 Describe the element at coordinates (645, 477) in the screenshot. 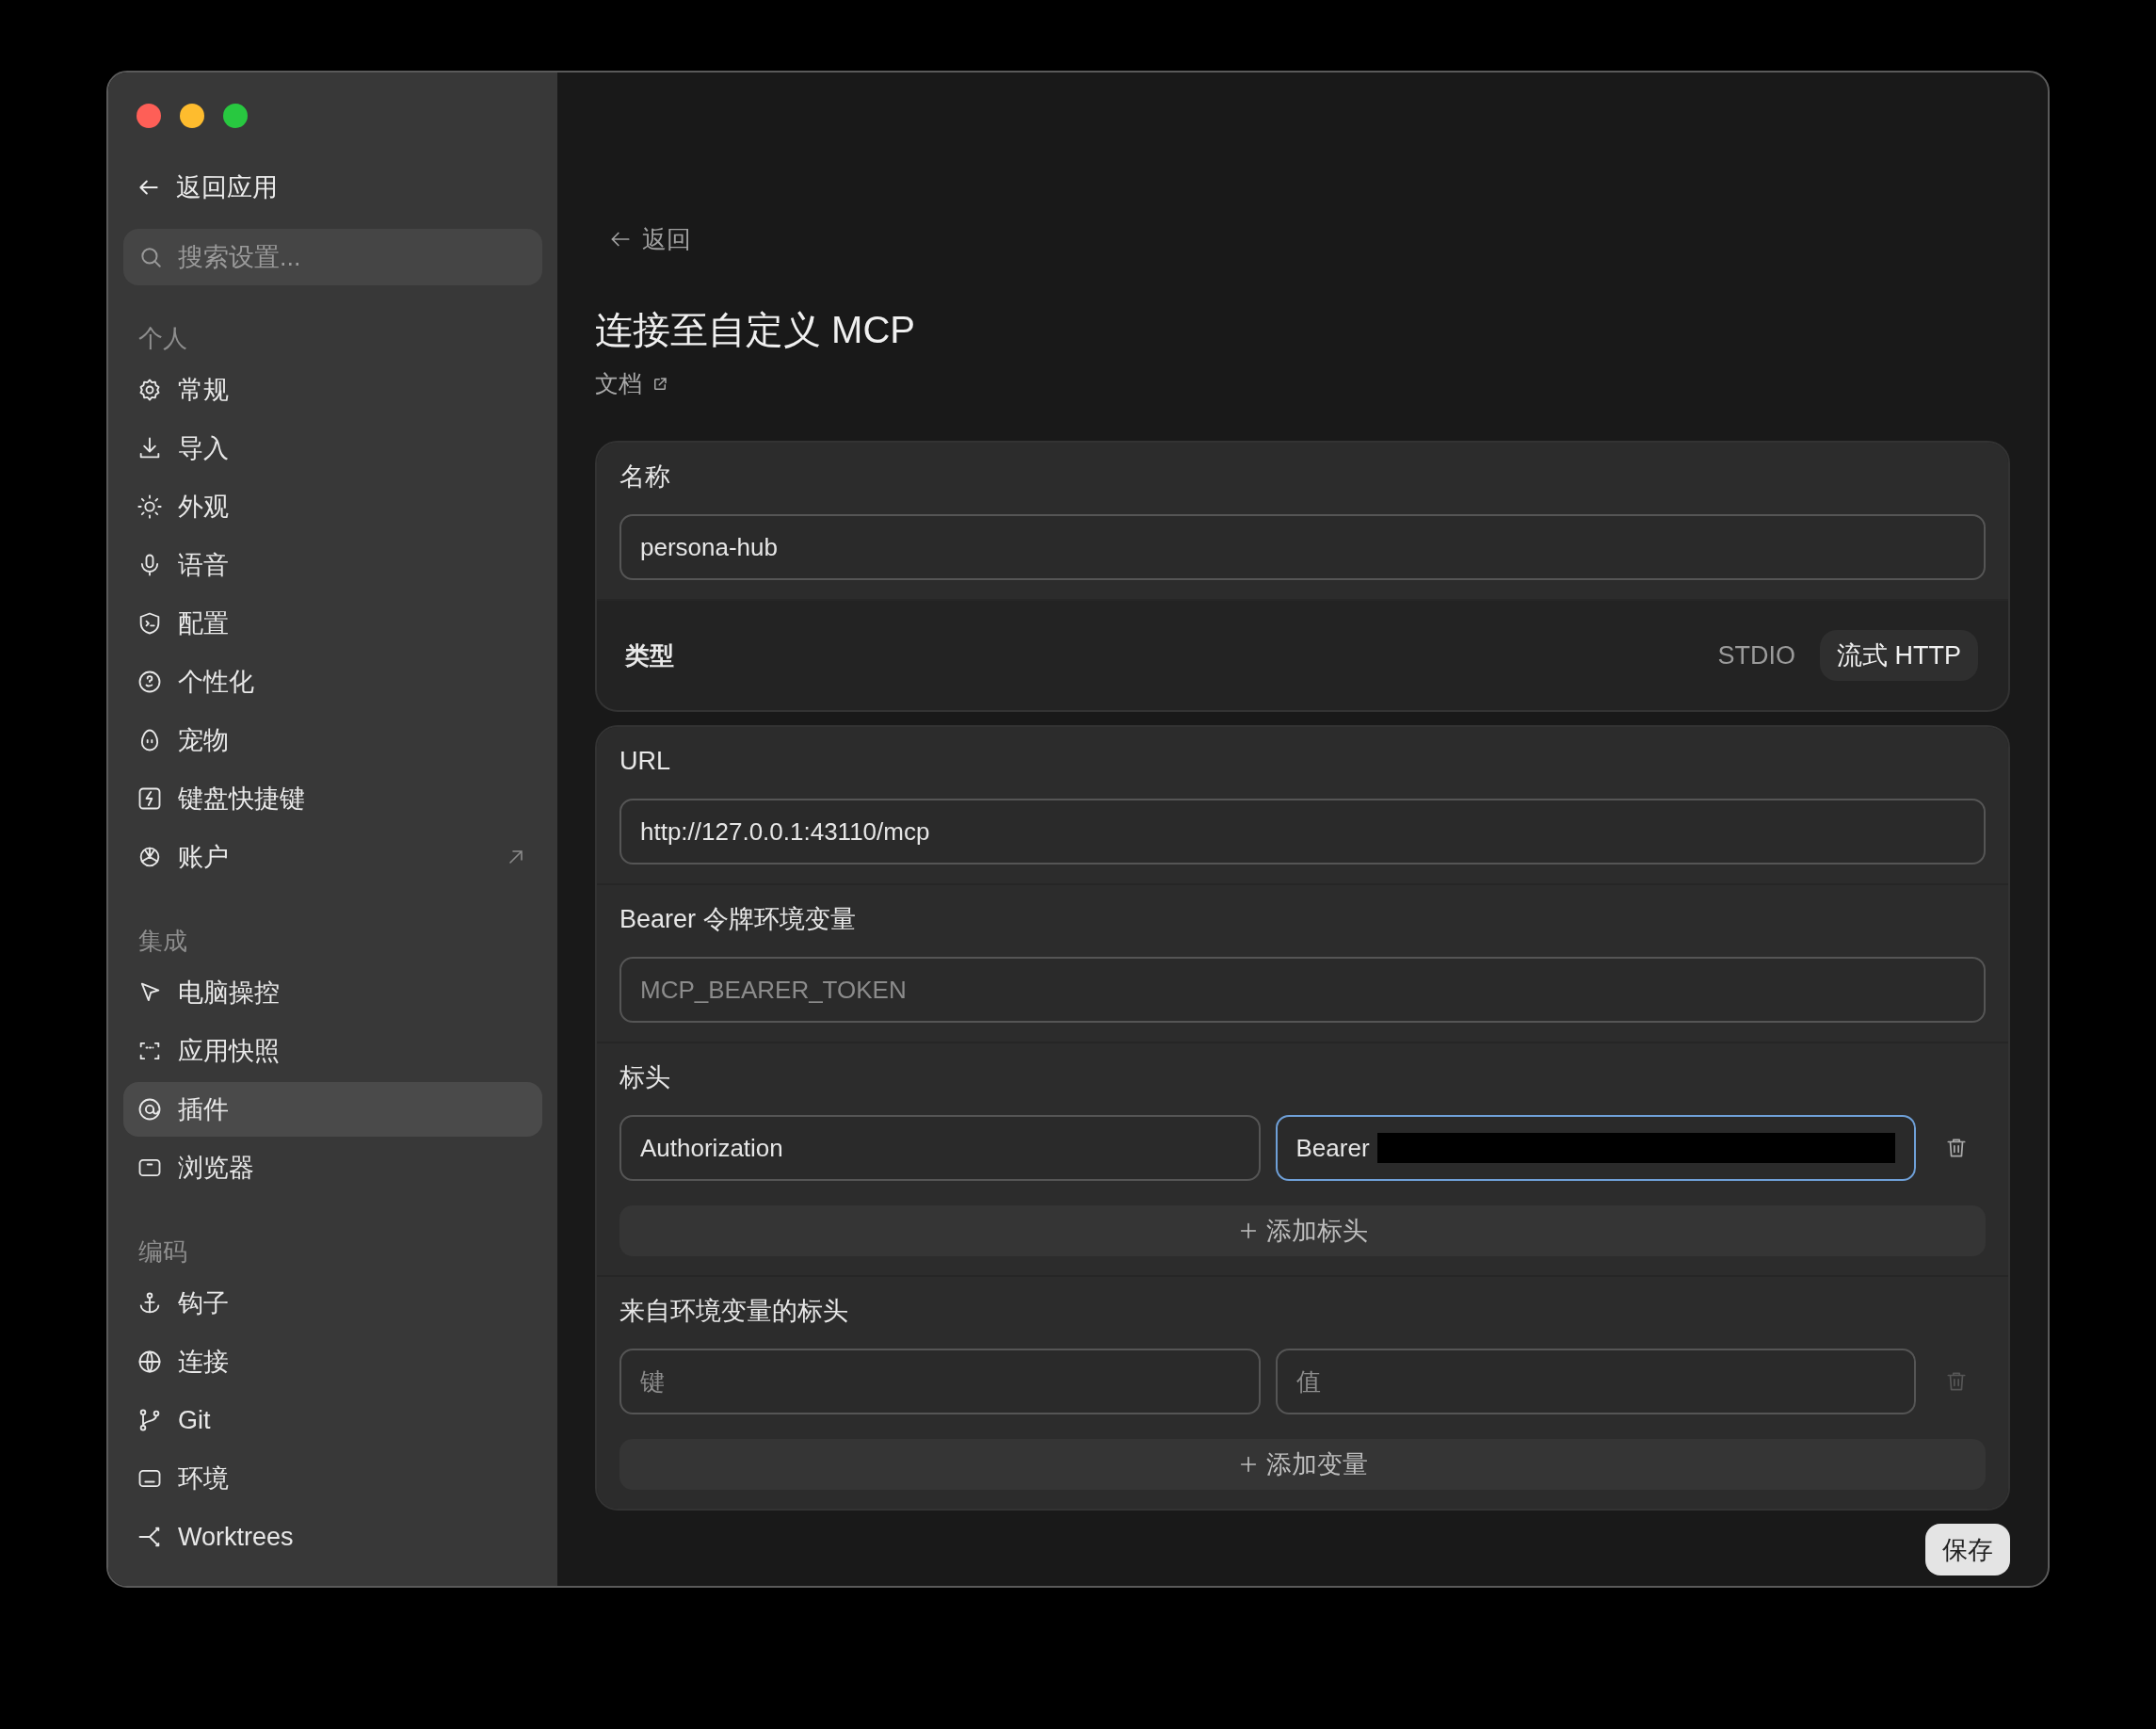

I see `field-label: 名称` at that location.